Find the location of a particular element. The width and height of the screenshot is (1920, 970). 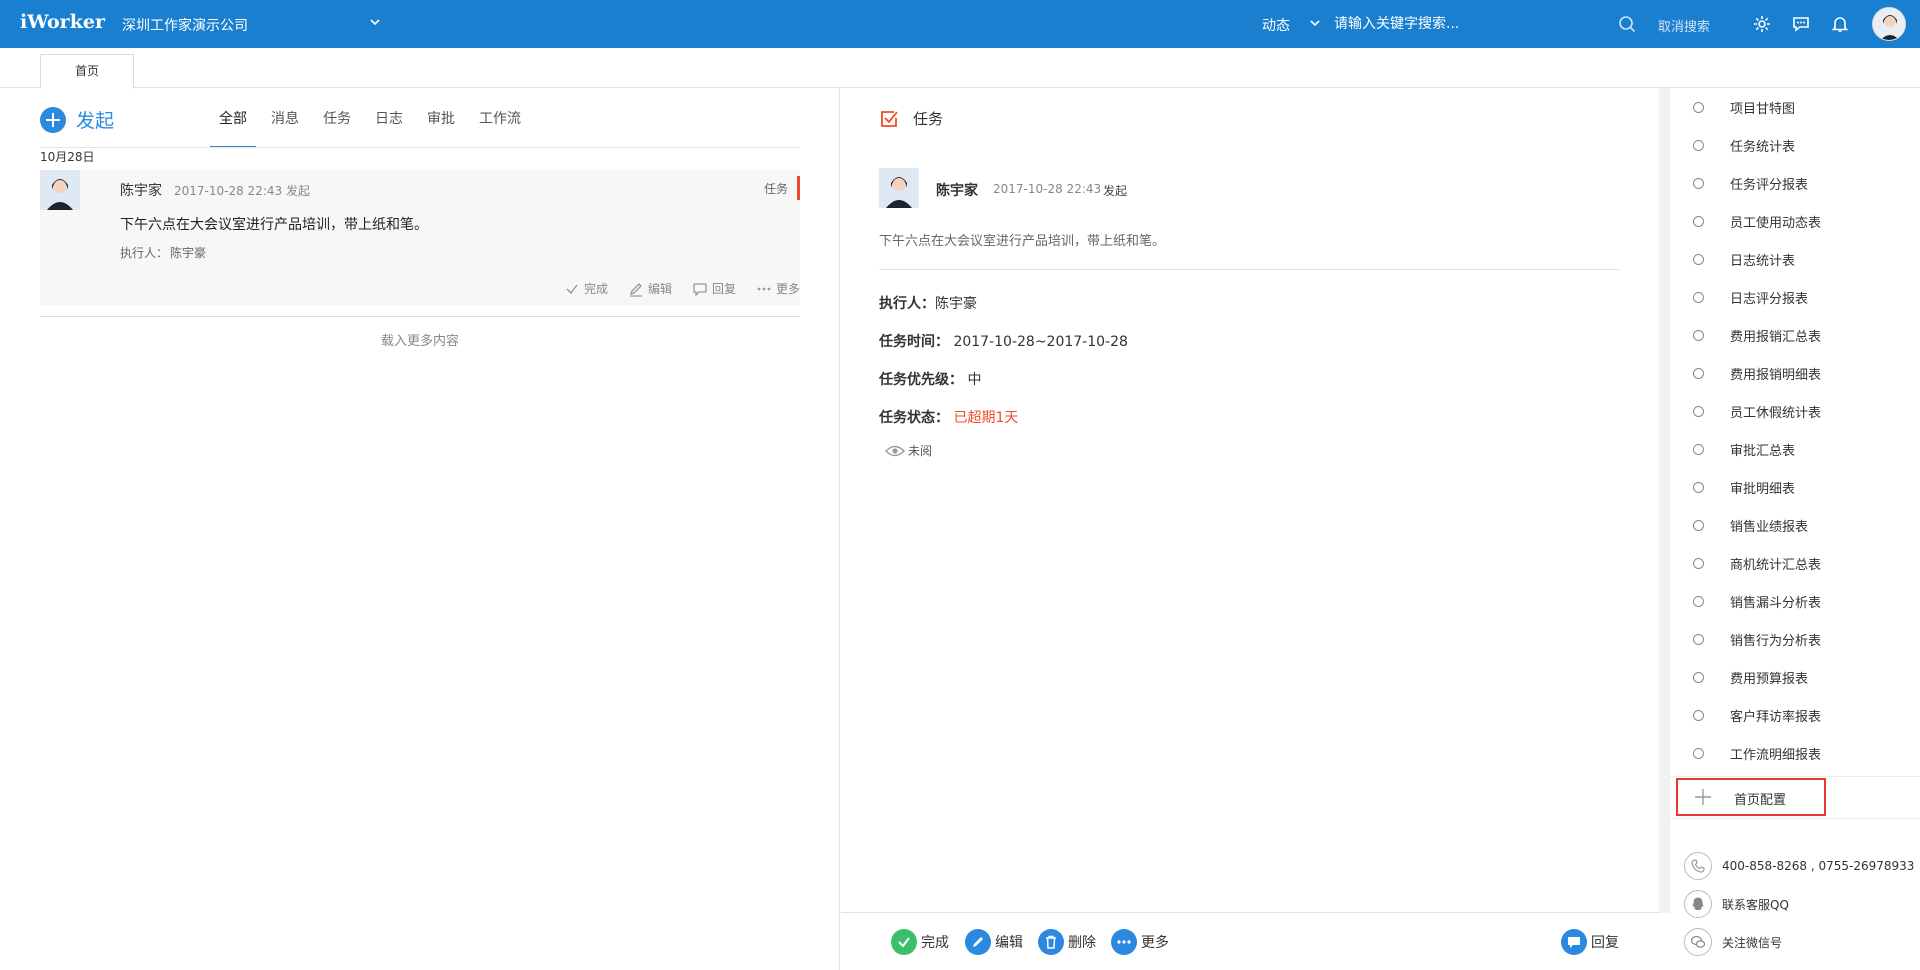

bell-icon is located at coordinates (1840, 24).